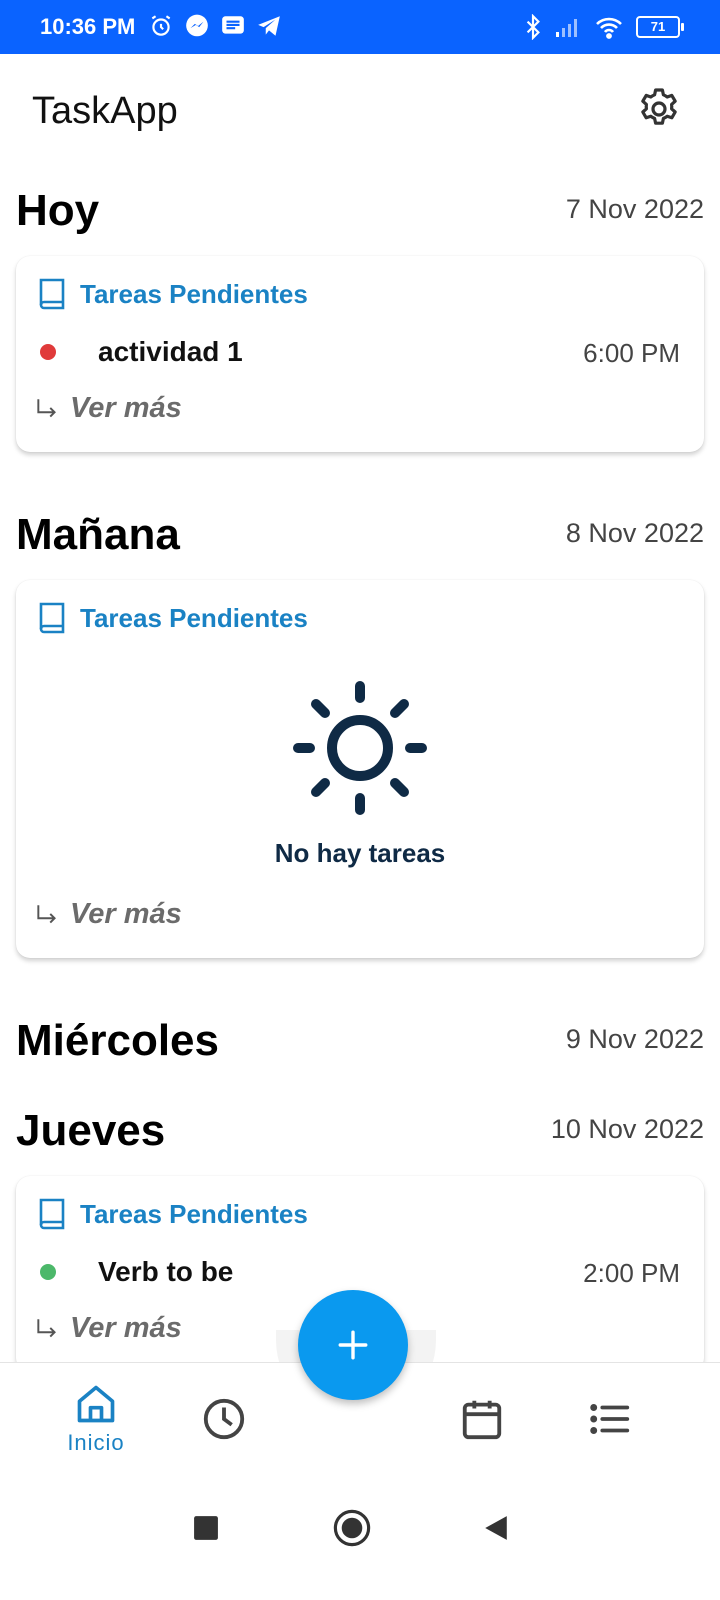 Image resolution: width=720 pixels, height=1600 pixels. I want to click on day-name: Miércoles, so click(117, 1040).